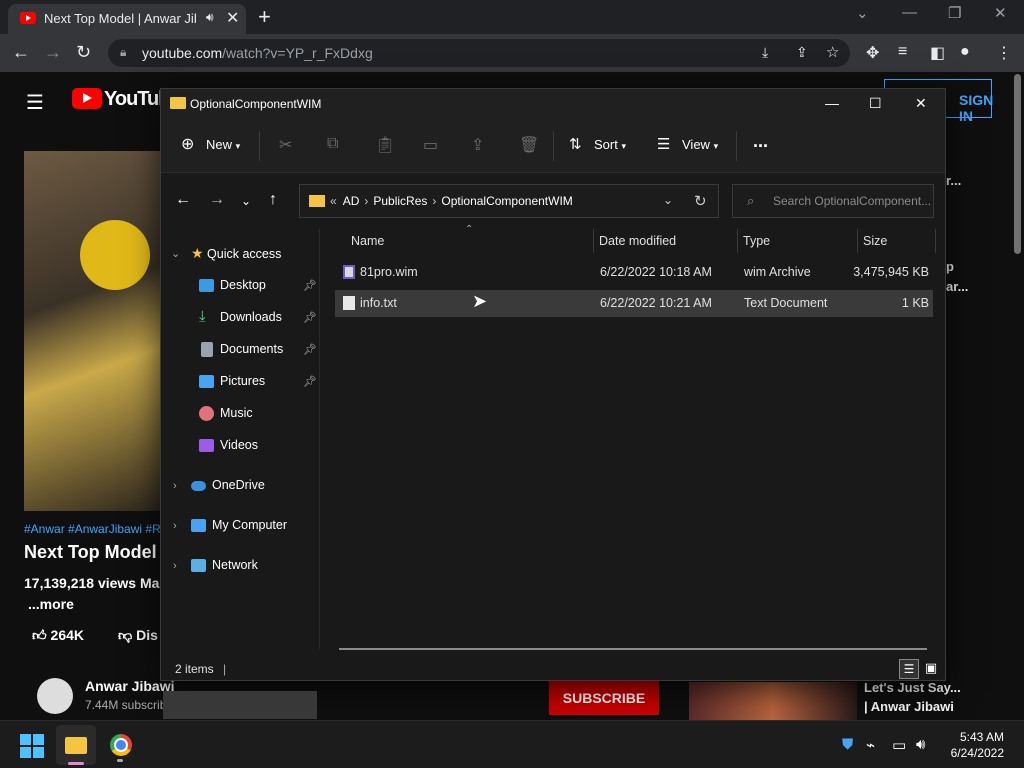  Describe the element at coordinates (862, 13) in the screenshot. I see `tab-search-icon: ⌄` at that location.